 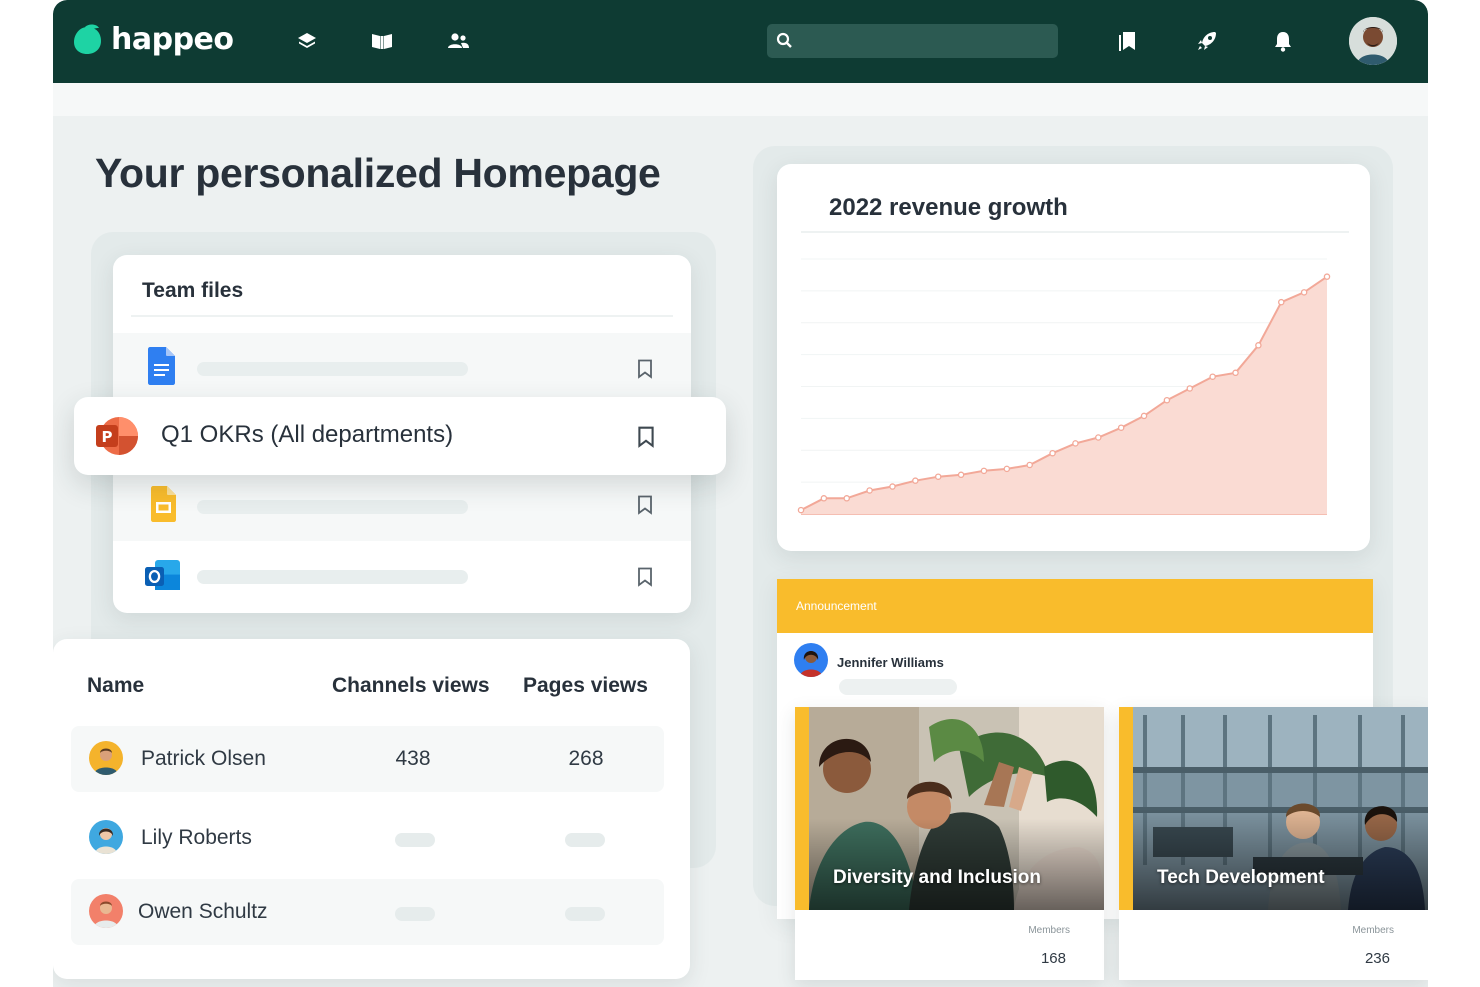 I want to click on column-header-channels-views: Channels views, so click(x=411, y=686).